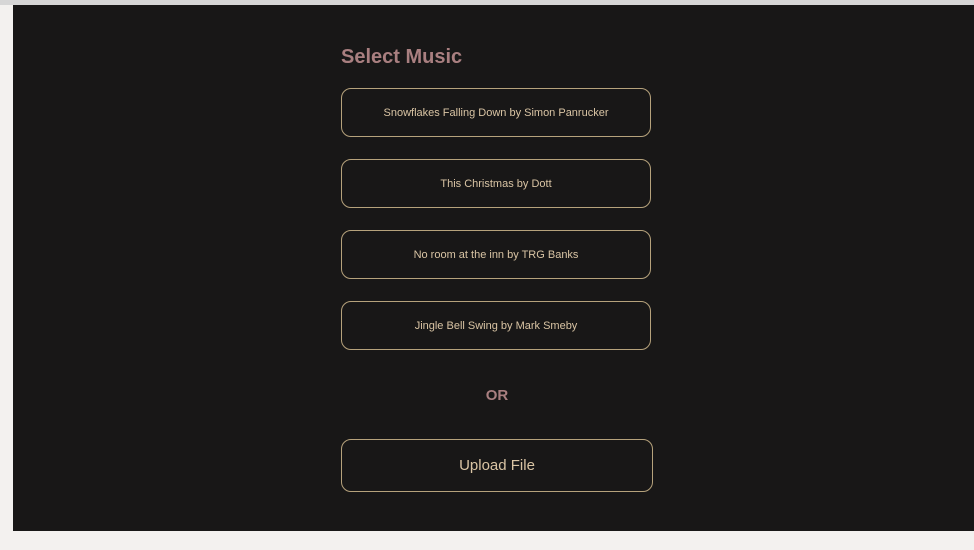 This screenshot has width=974, height=550. I want to click on or-divider: OR, so click(497, 395).